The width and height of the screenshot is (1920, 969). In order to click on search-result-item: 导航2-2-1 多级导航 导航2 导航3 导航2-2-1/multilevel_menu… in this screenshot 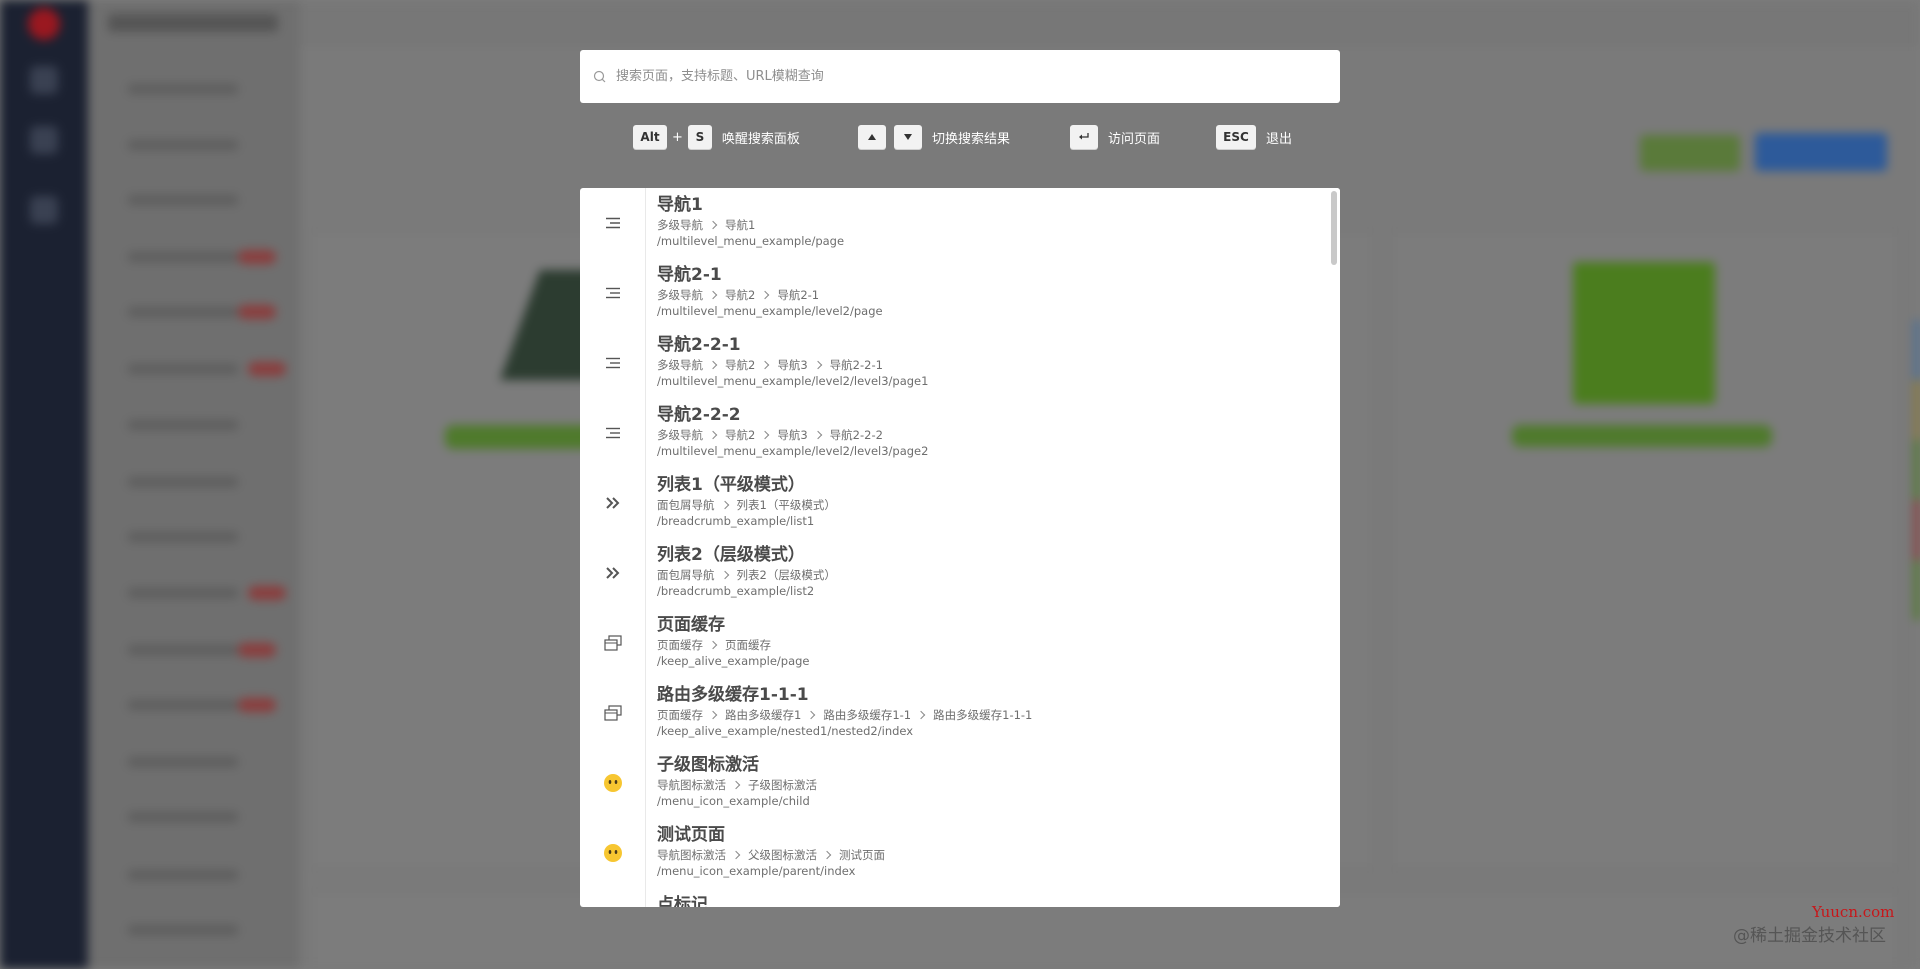, I will do `click(954, 363)`.